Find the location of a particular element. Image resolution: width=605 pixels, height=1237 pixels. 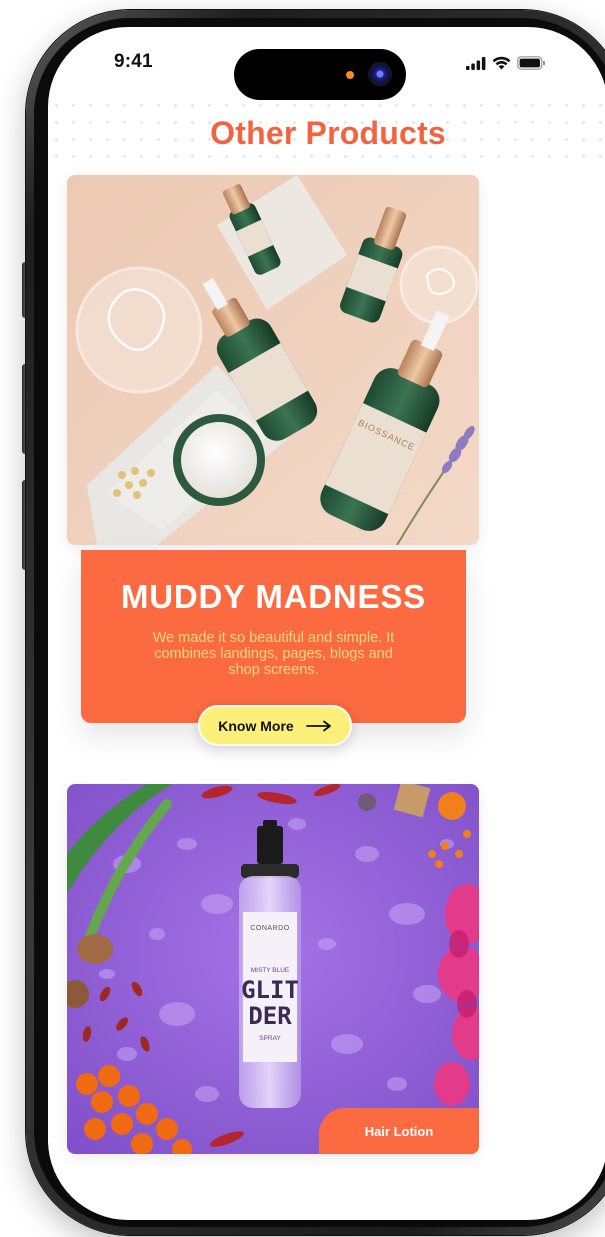

bottle-name-top: GLIT is located at coordinates (270, 990).